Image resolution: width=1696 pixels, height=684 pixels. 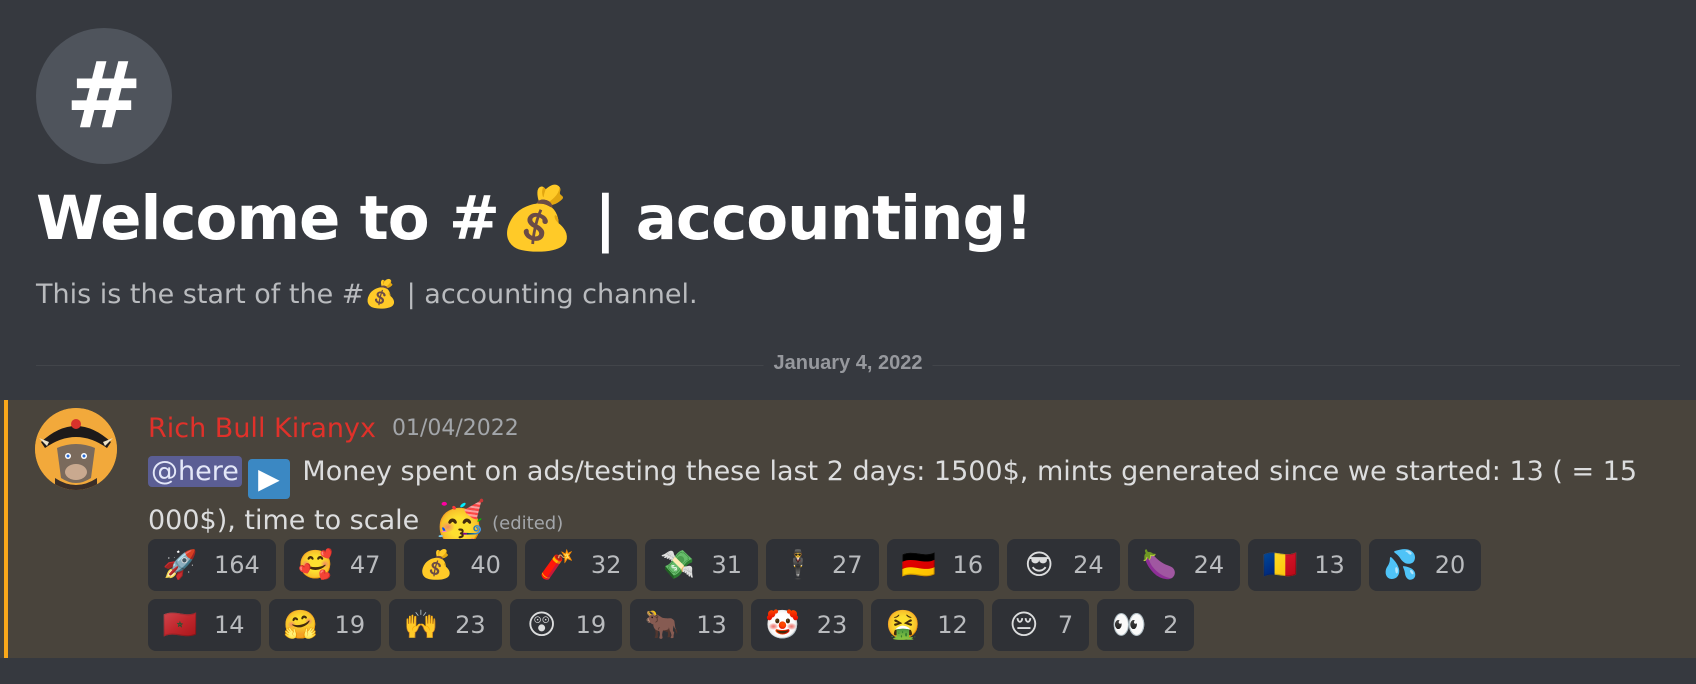 What do you see at coordinates (460, 565) in the screenshot?
I see `reaction-money-bag: 💰 40` at bounding box center [460, 565].